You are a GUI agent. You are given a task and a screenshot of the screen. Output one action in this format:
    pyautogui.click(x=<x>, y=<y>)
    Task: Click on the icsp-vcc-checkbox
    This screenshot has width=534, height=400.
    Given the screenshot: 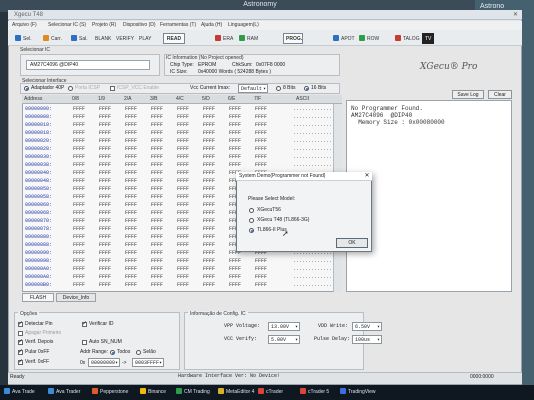 What is the action you would take?
    pyautogui.click(x=112, y=88)
    